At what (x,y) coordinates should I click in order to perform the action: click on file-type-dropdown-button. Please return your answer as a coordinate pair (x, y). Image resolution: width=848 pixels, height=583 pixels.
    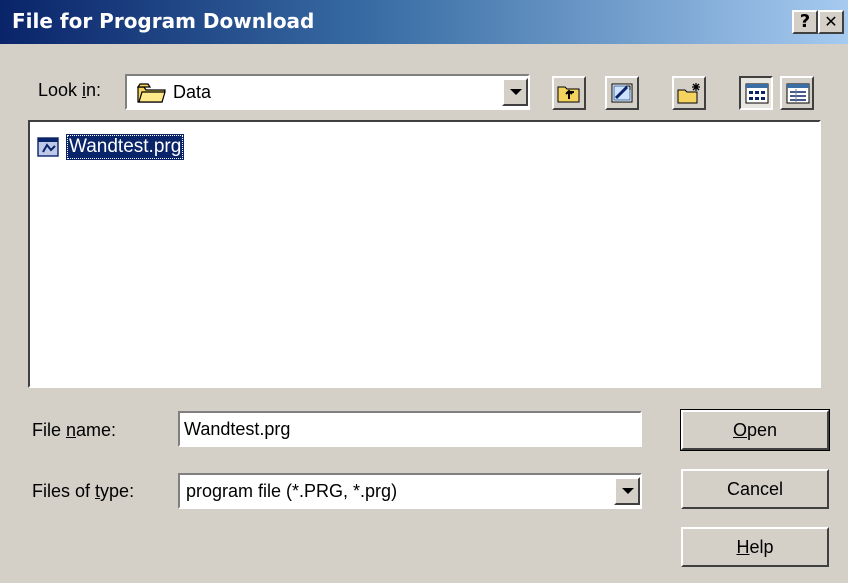
    Looking at the image, I should click on (627, 491).